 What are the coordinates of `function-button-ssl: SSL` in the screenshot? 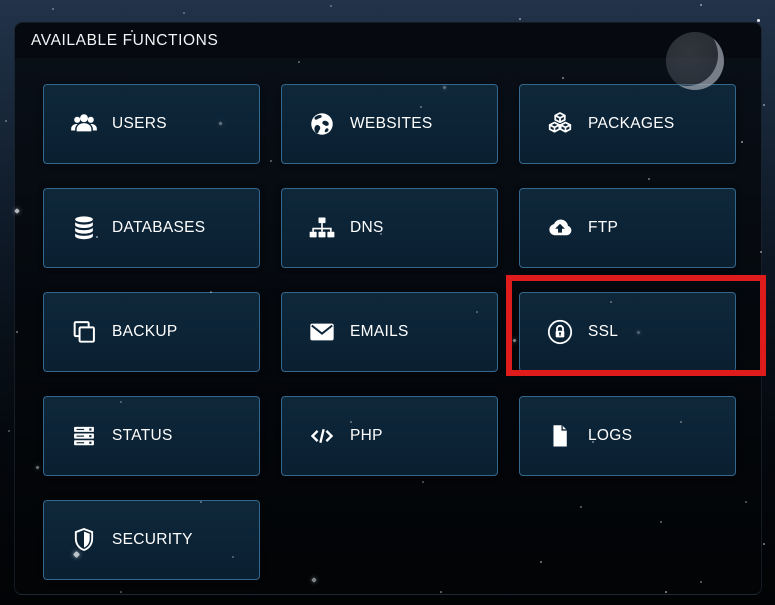 It's located at (627, 332).